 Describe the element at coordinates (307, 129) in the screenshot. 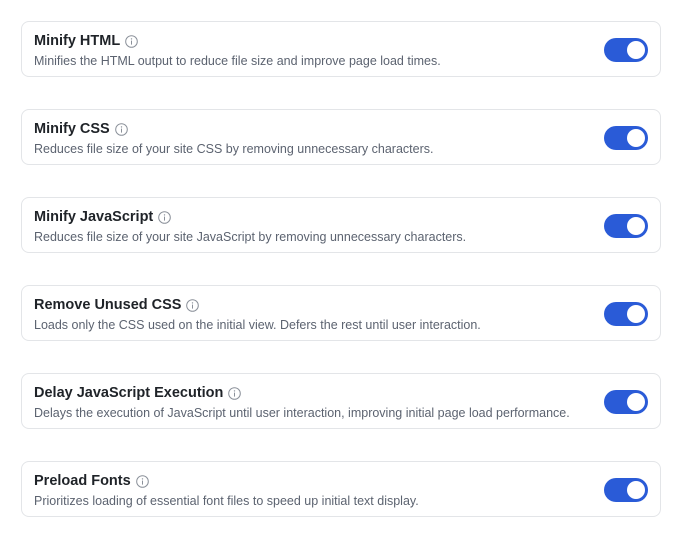

I see `setting-title-row: Minify CSS` at that location.